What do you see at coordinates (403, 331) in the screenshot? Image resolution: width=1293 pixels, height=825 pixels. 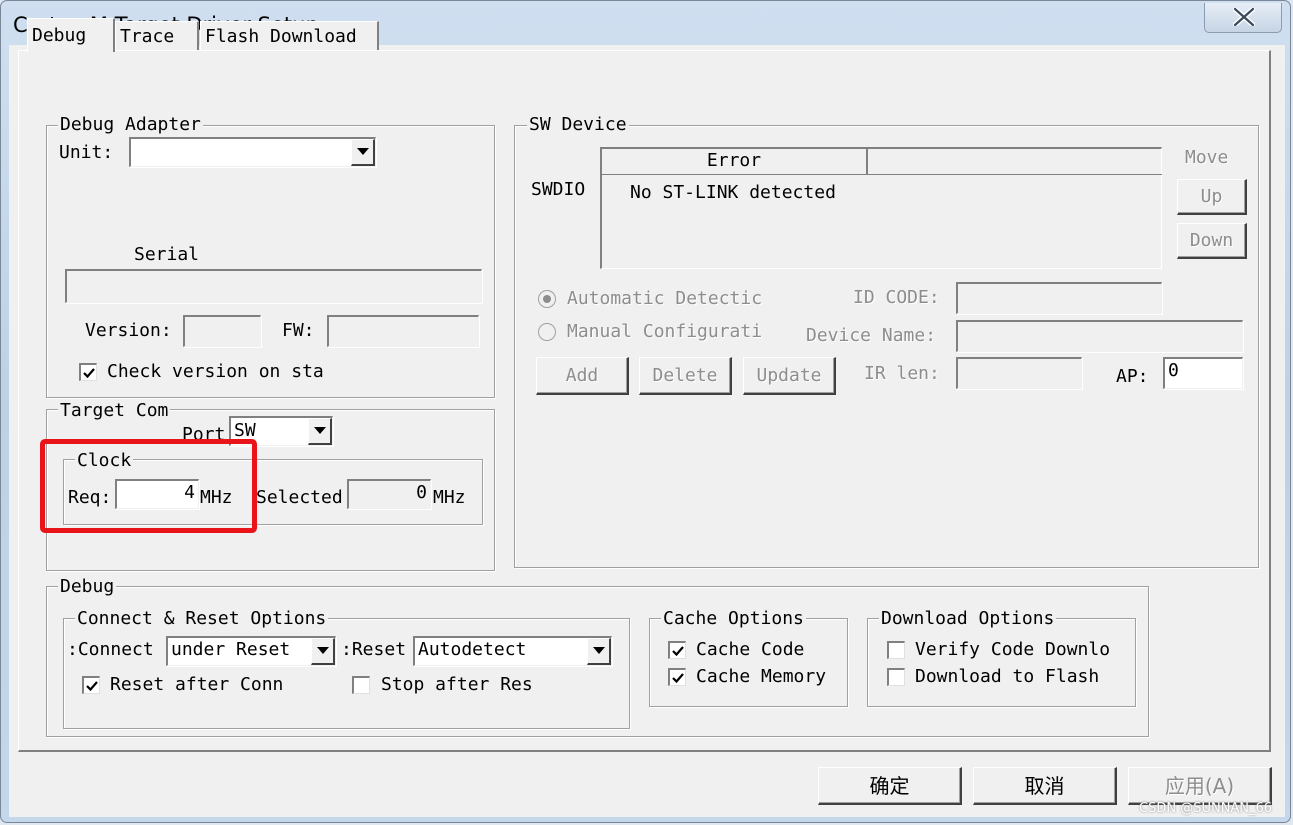 I see `fw-field` at bounding box center [403, 331].